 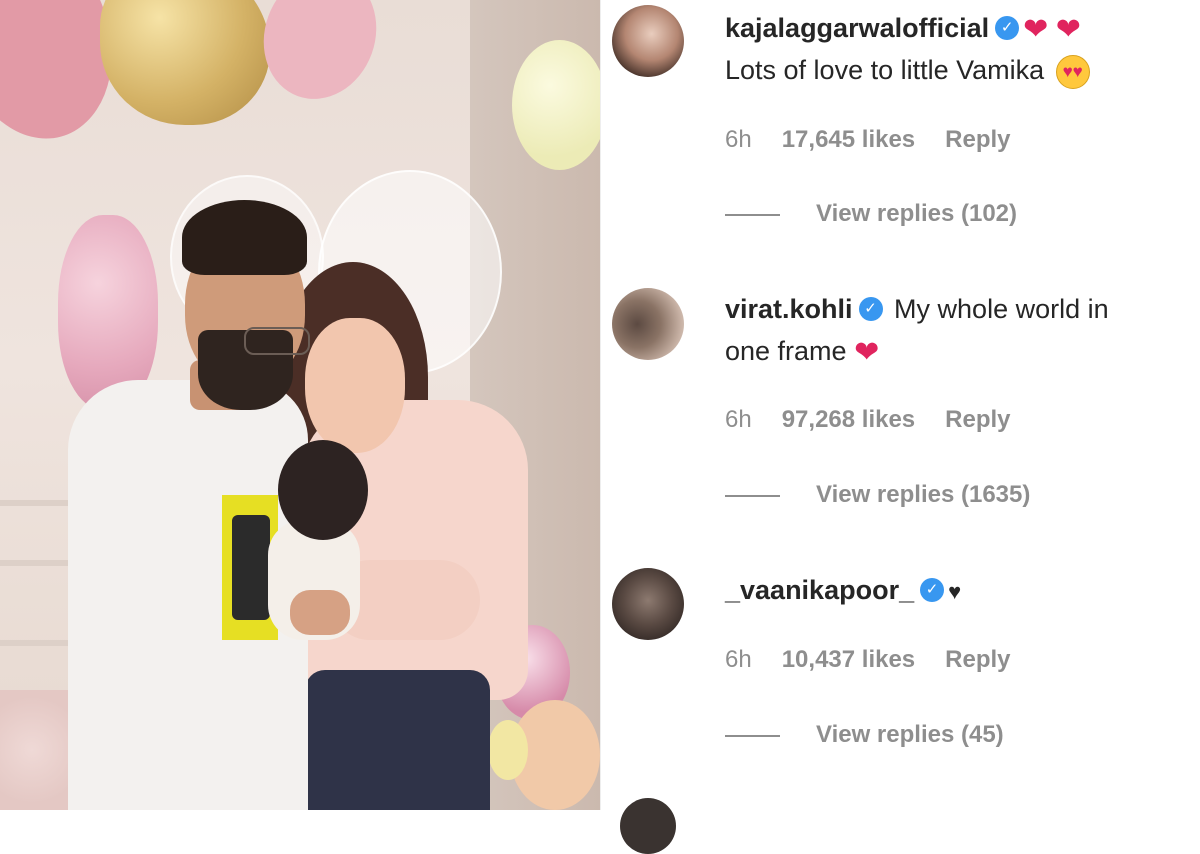 I want to click on view-replies: View replies (1635), so click(x=877, y=495).